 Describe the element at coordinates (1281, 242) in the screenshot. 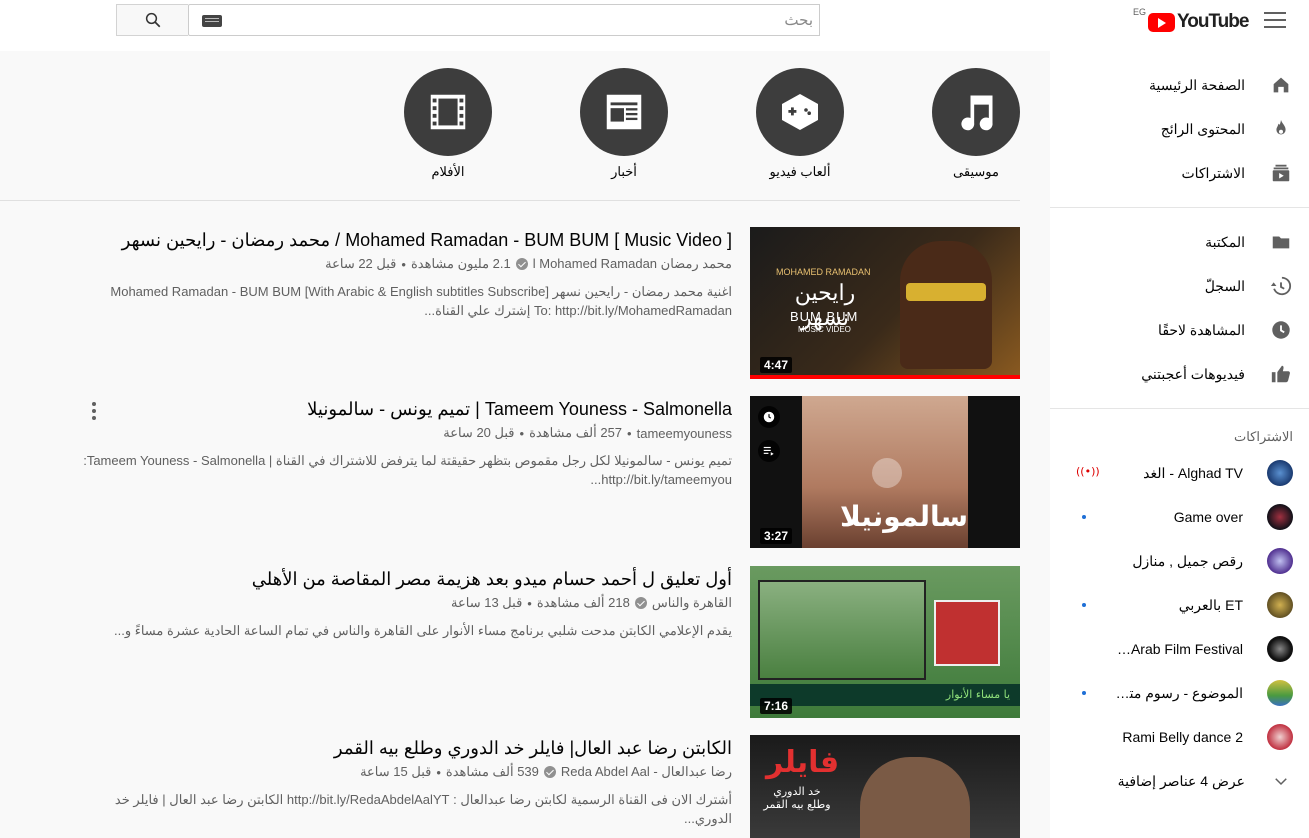

I see `library-icon` at that location.